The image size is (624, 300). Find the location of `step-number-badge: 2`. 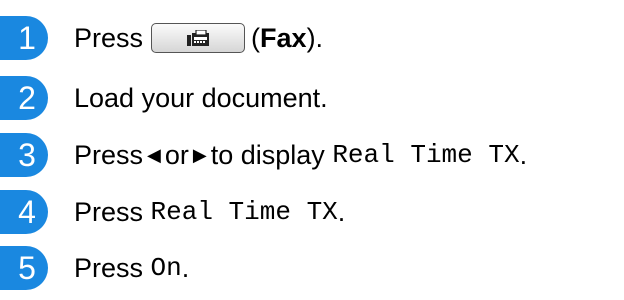

step-number-badge: 2 is located at coordinates (24, 98).